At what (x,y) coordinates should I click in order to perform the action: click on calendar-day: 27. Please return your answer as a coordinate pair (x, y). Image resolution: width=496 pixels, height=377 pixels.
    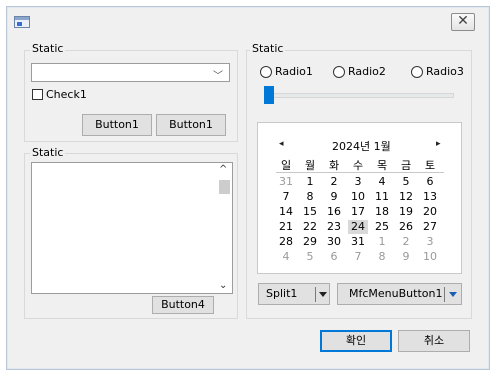
    Looking at the image, I should click on (430, 227).